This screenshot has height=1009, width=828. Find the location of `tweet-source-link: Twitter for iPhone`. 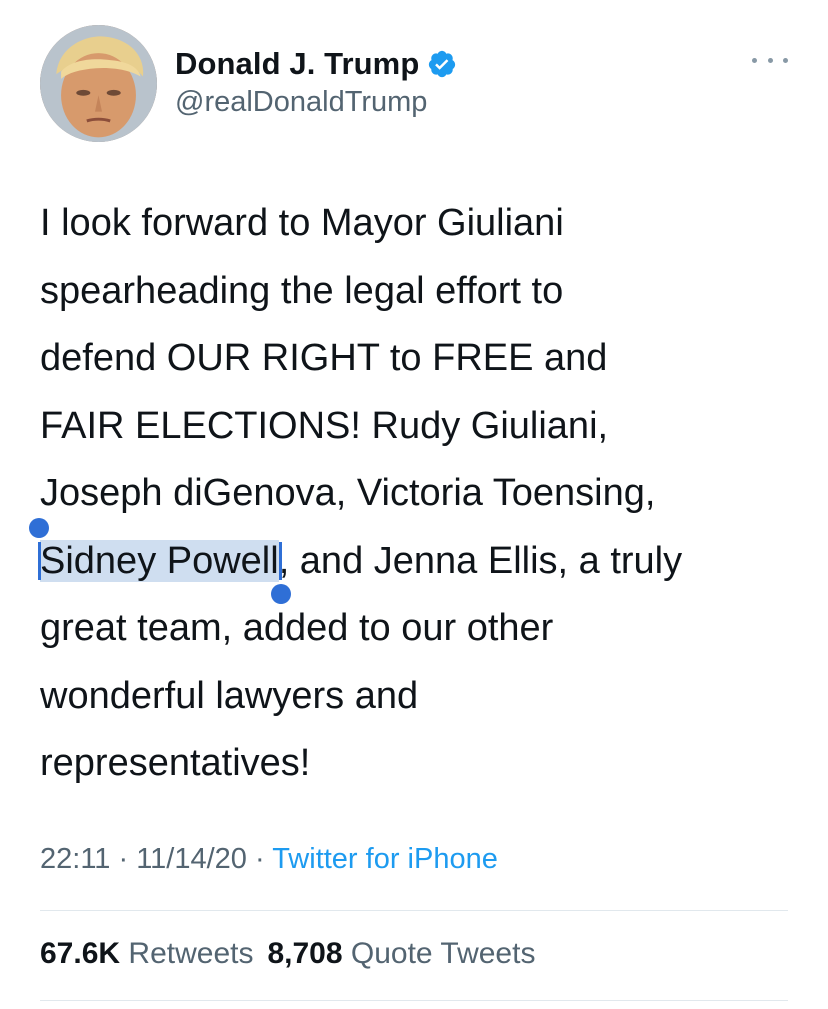

tweet-source-link: Twitter for iPhone is located at coordinates (385, 859).